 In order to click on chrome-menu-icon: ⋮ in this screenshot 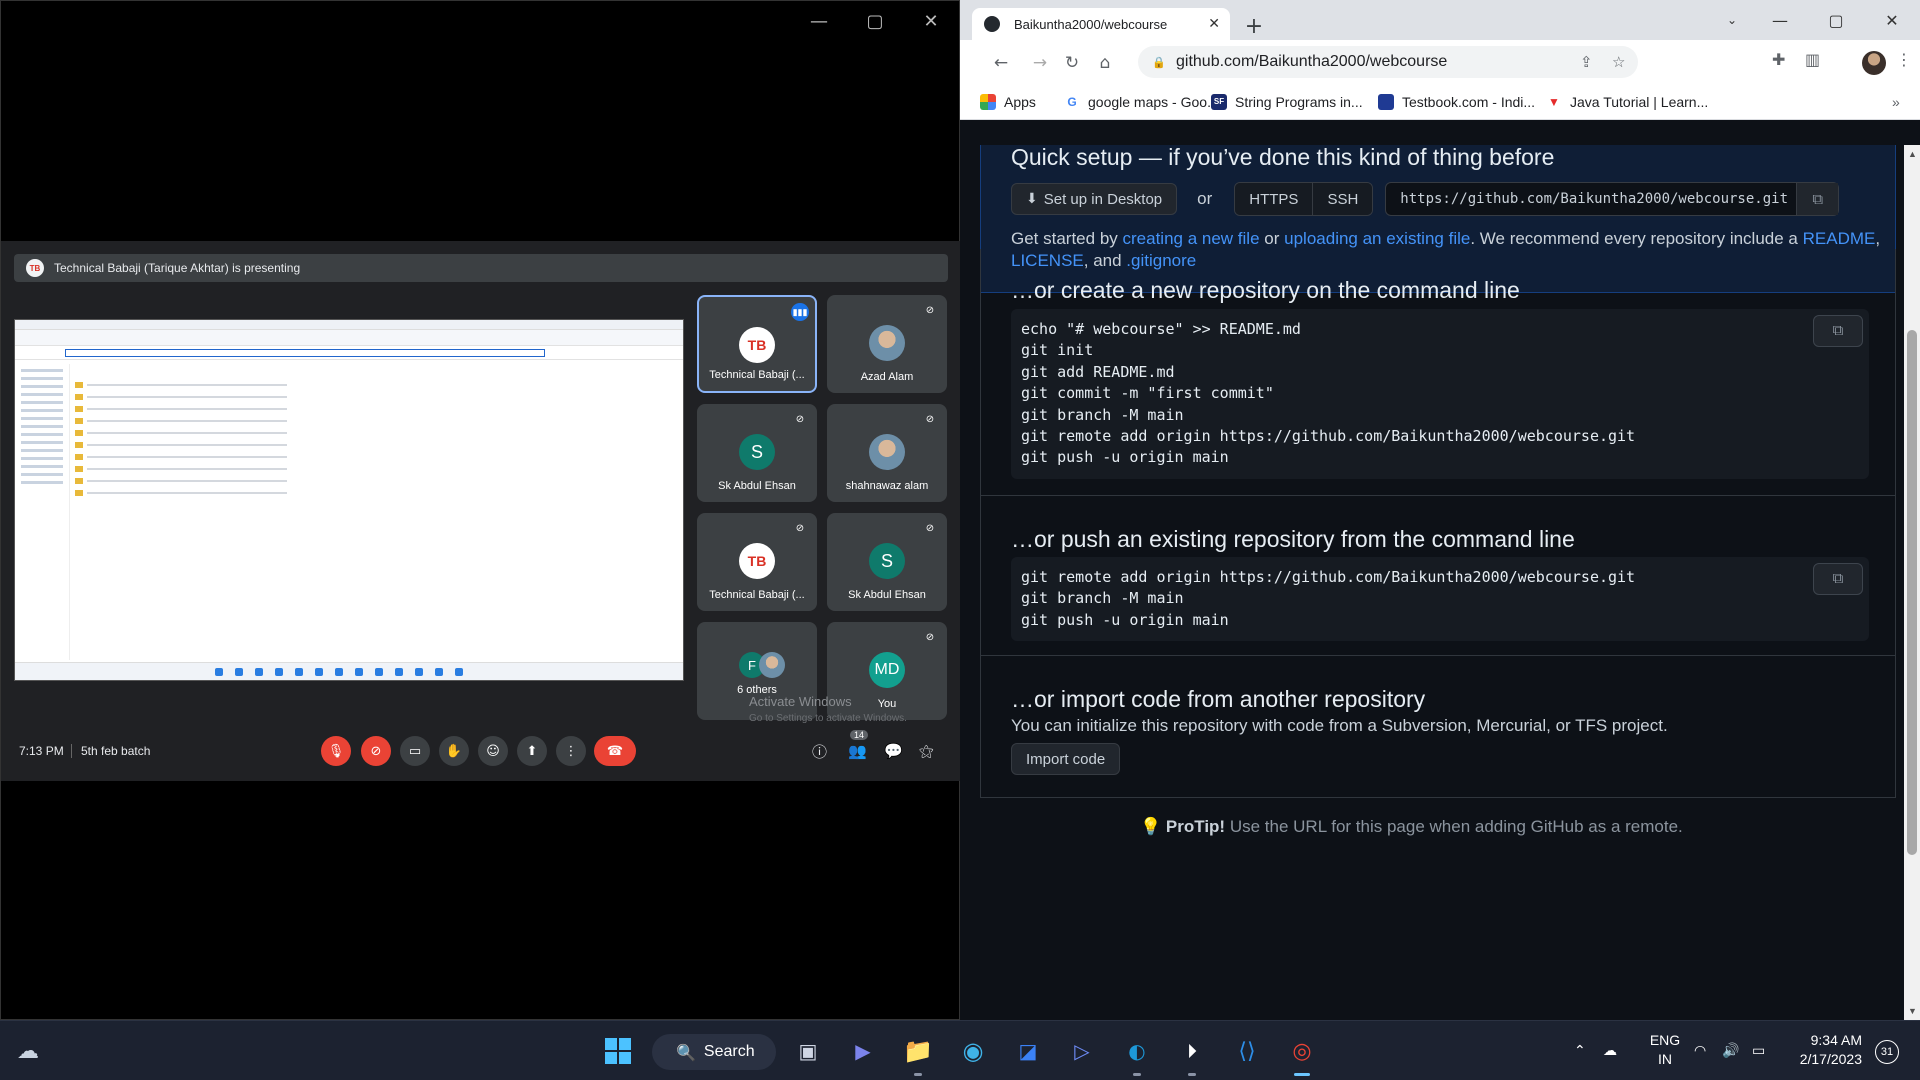, I will do `click(1904, 59)`.